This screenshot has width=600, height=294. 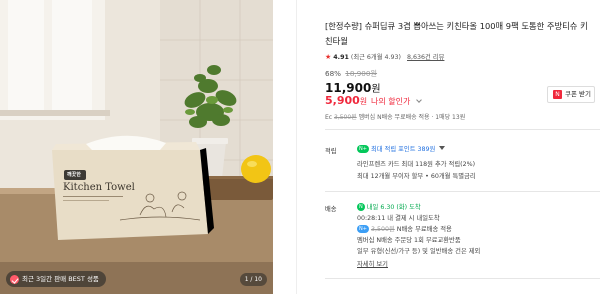 I want to click on sale-price: 11,900원, so click(x=353, y=87).